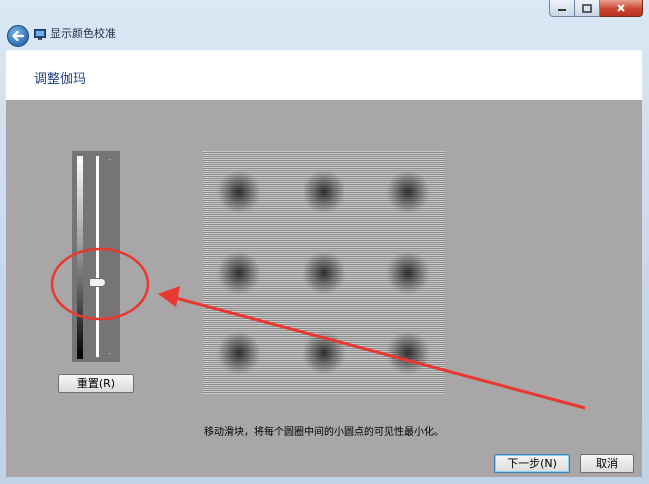 This screenshot has width=649, height=484. I want to click on highlight-circle, so click(100, 284).